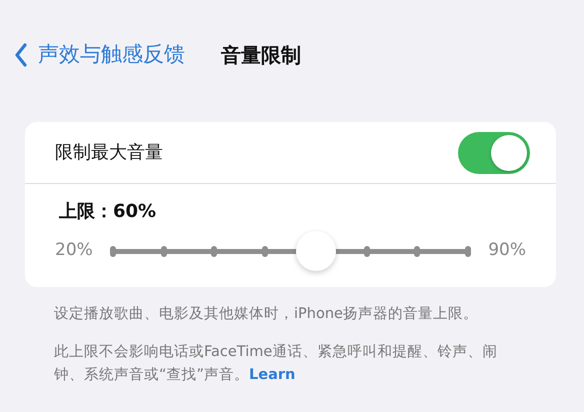 Image resolution: width=584 pixels, height=412 pixels. What do you see at coordinates (266, 314) in the screenshot?
I see `footer-note: 设定播放歌曲、电影及其他媒体时，iPhone扬声器的音量上限。` at bounding box center [266, 314].